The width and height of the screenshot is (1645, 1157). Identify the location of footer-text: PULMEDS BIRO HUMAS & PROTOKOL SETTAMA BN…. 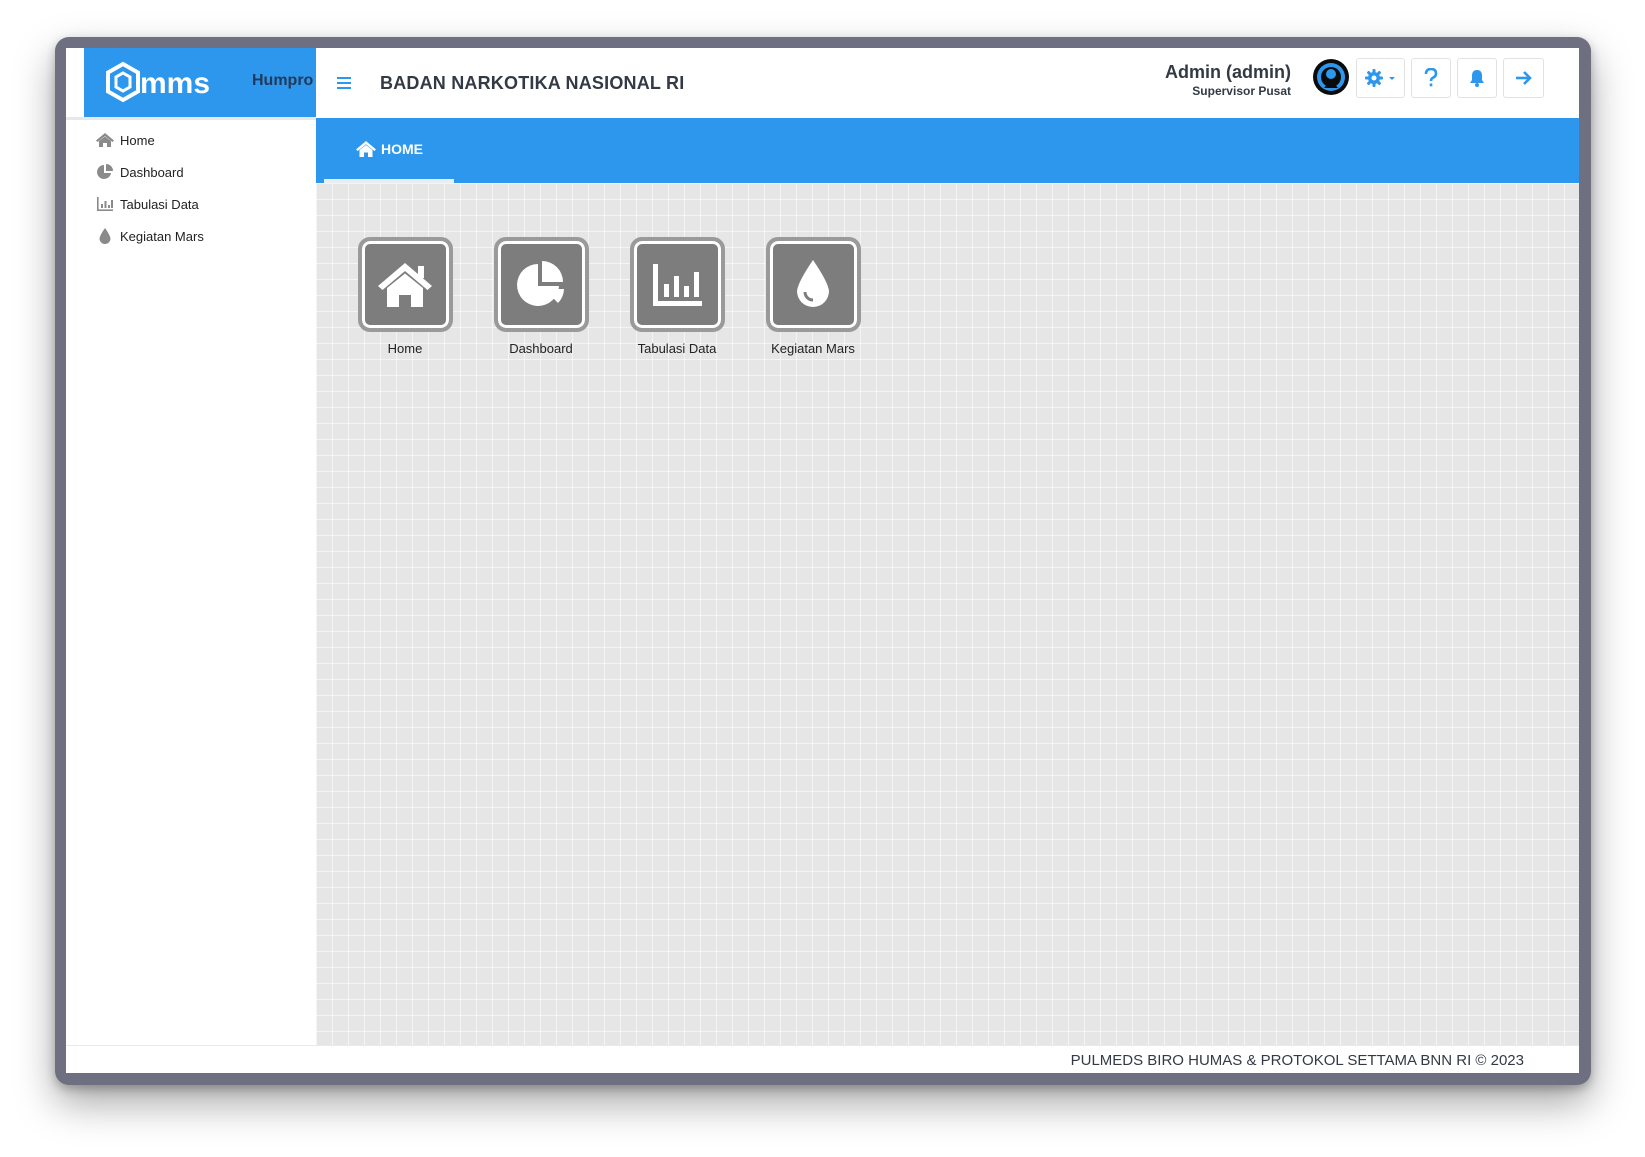
(1297, 1060).